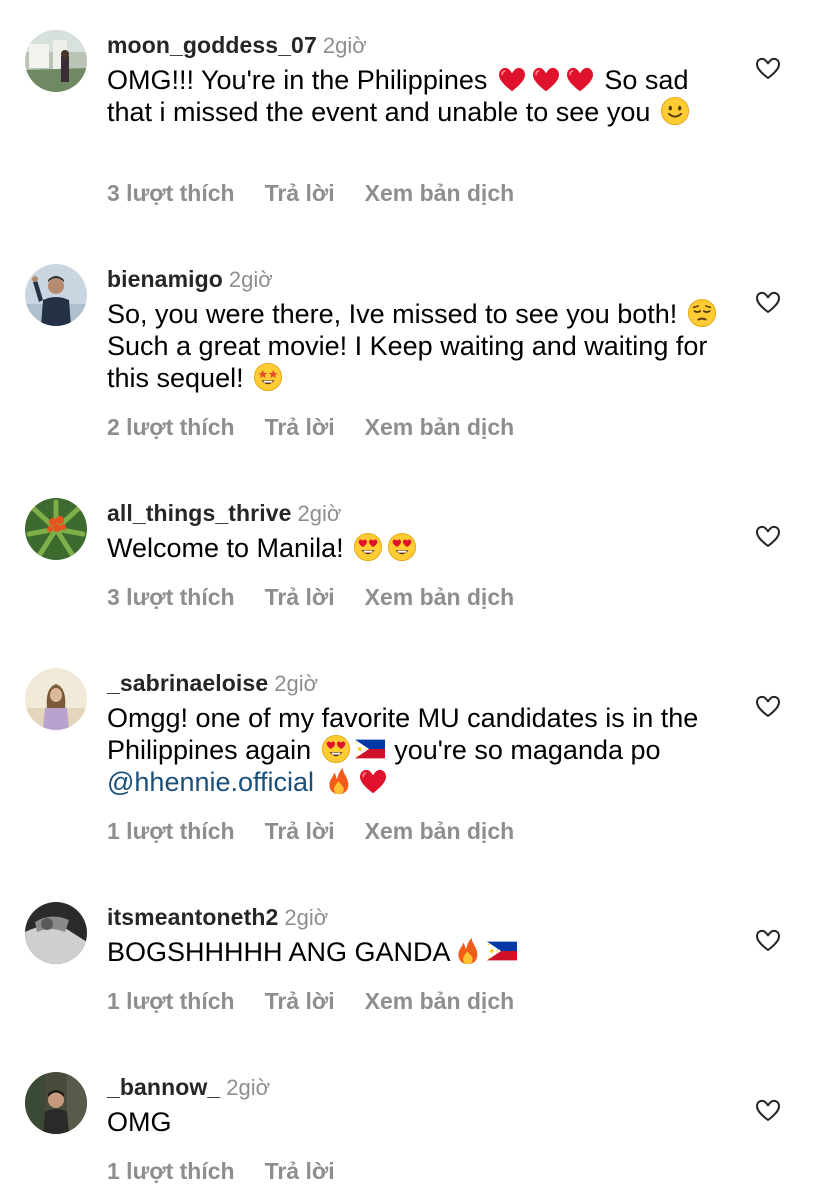 This screenshot has height=1201, width=828. Describe the element at coordinates (210, 782) in the screenshot. I see `mention-link: @hhennie.official` at that location.